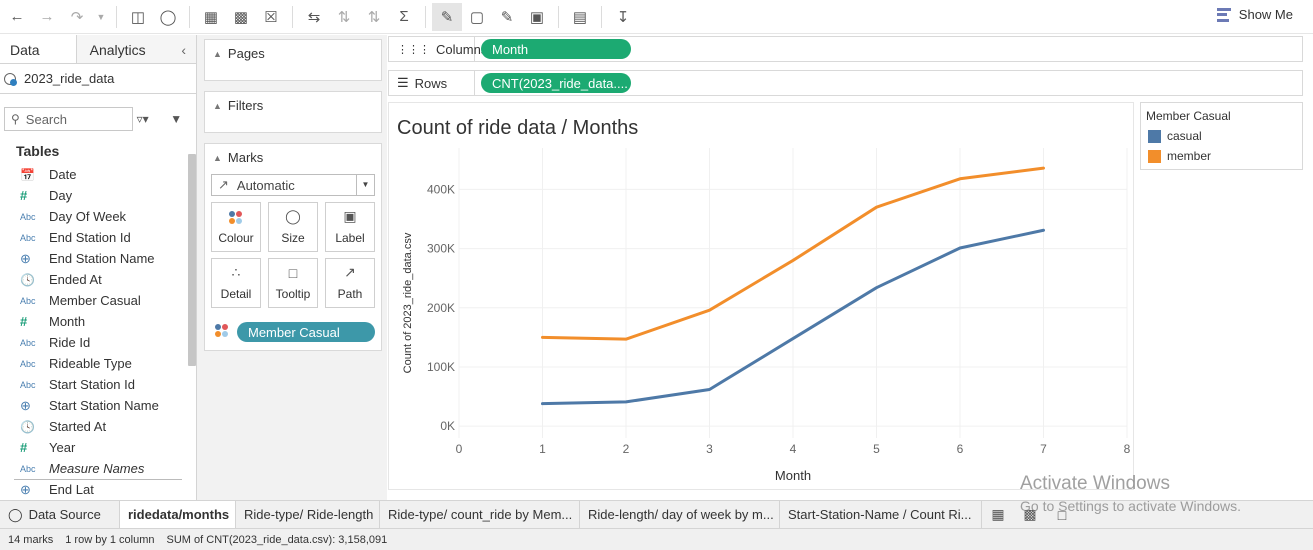  I want to click on tab-data: Data, so click(38, 49).